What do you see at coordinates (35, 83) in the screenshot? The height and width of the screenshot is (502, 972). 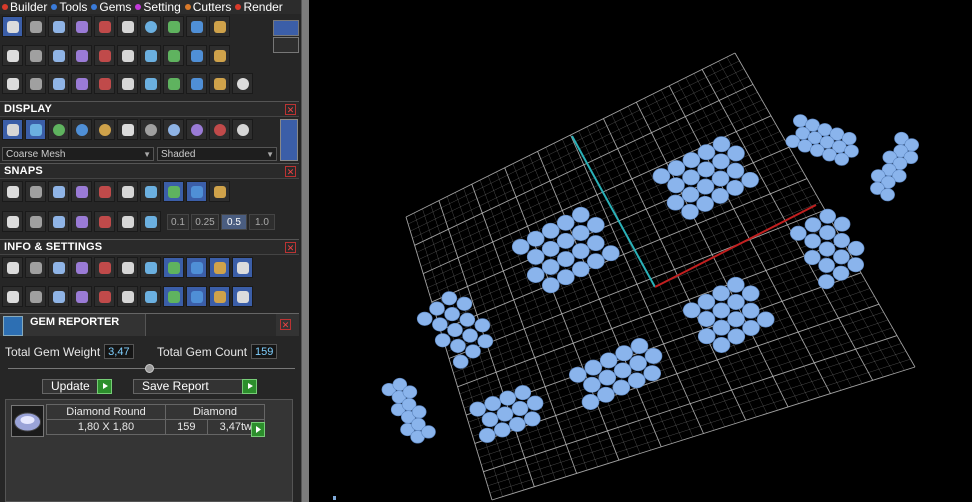 I see `arc-button` at bounding box center [35, 83].